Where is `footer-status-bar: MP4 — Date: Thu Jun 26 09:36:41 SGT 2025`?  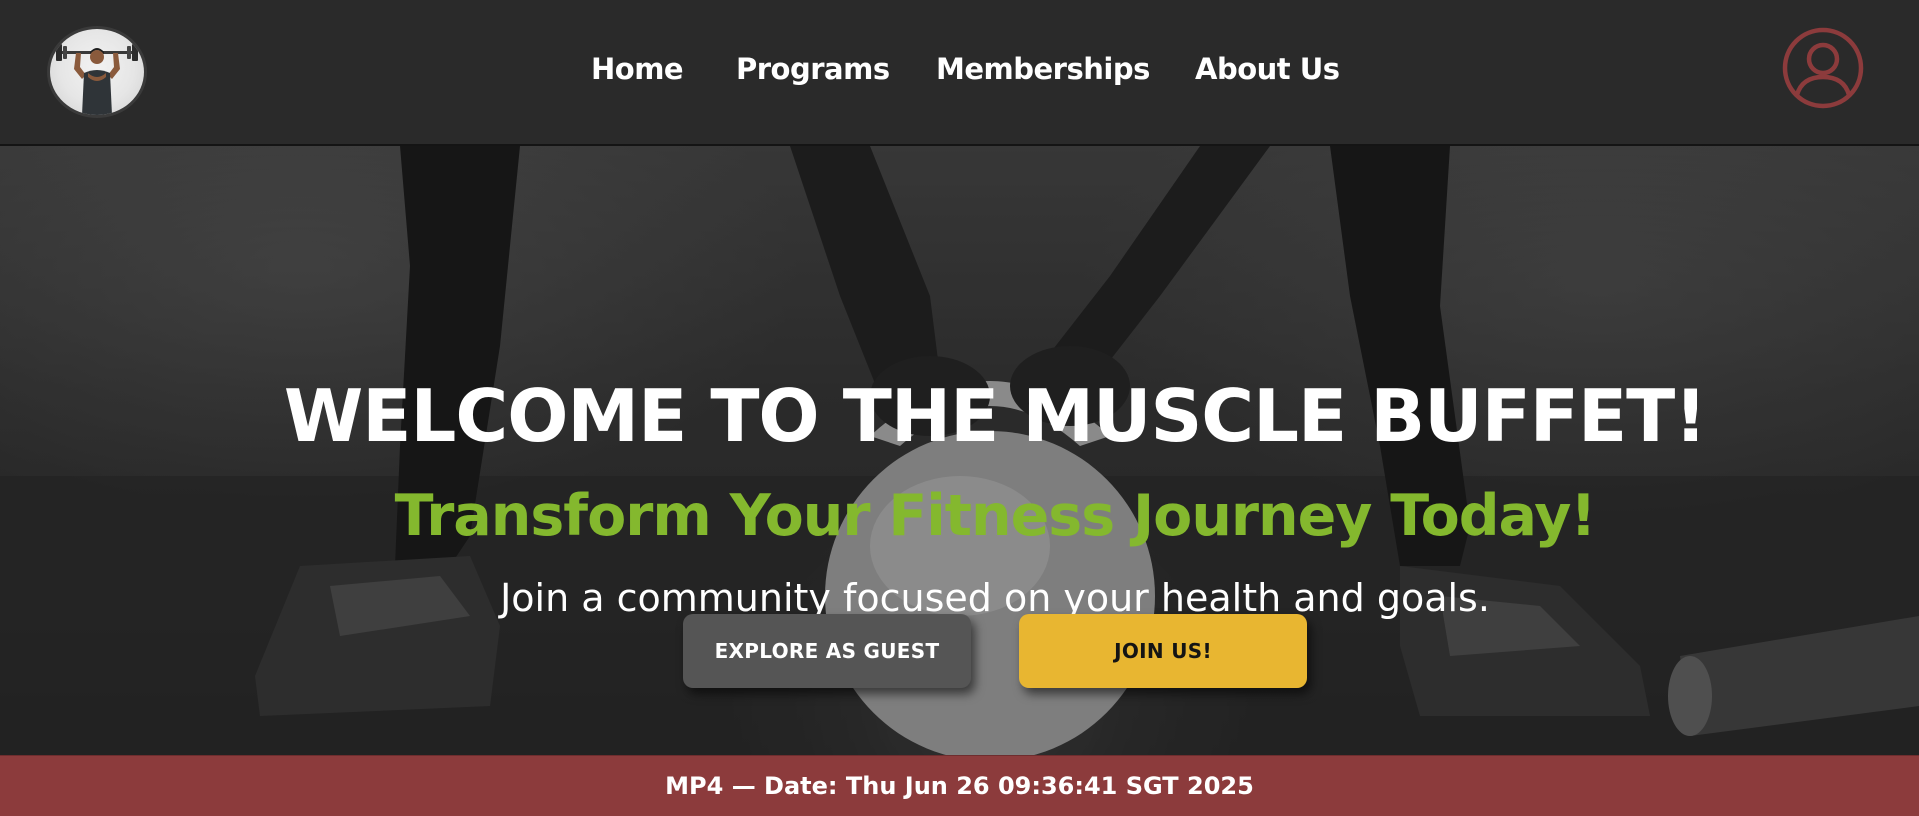
footer-status-bar: MP4 — Date: Thu Jun 26 09:36:41 SGT 2025 is located at coordinates (959, 785).